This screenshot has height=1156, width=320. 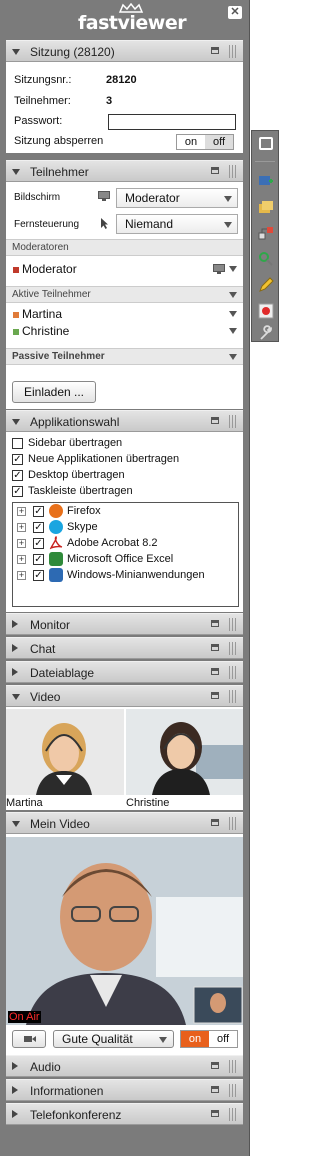 What do you see at coordinates (80, 491) in the screenshot?
I see `taskleiste-label: Taskleiste übertragen` at bounding box center [80, 491].